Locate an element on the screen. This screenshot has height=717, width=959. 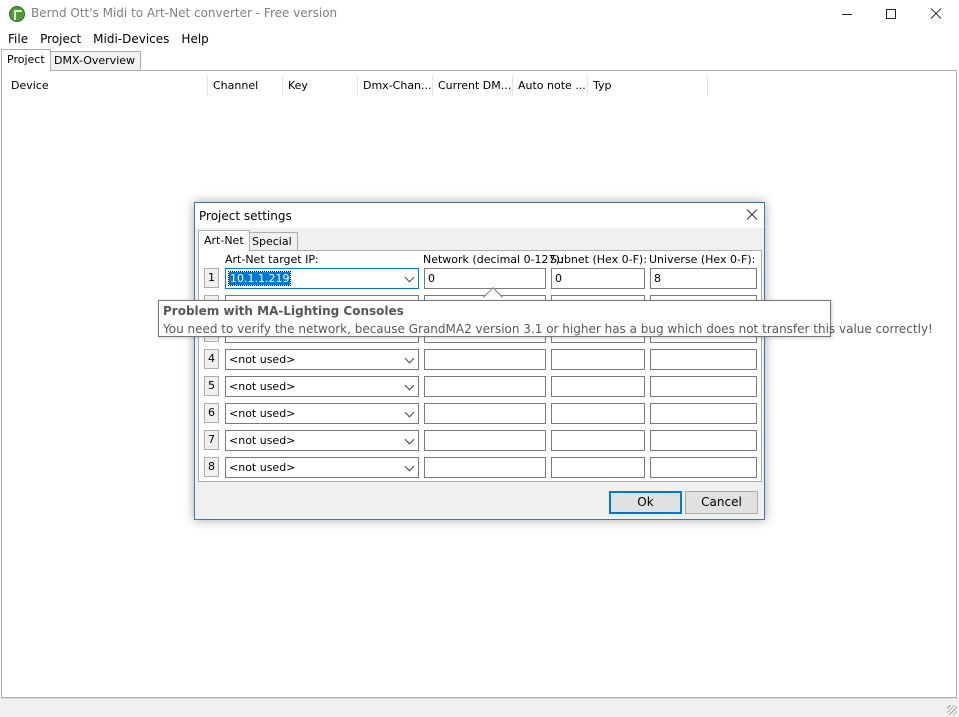
tab-art-net: Art-Net is located at coordinates (224, 240).